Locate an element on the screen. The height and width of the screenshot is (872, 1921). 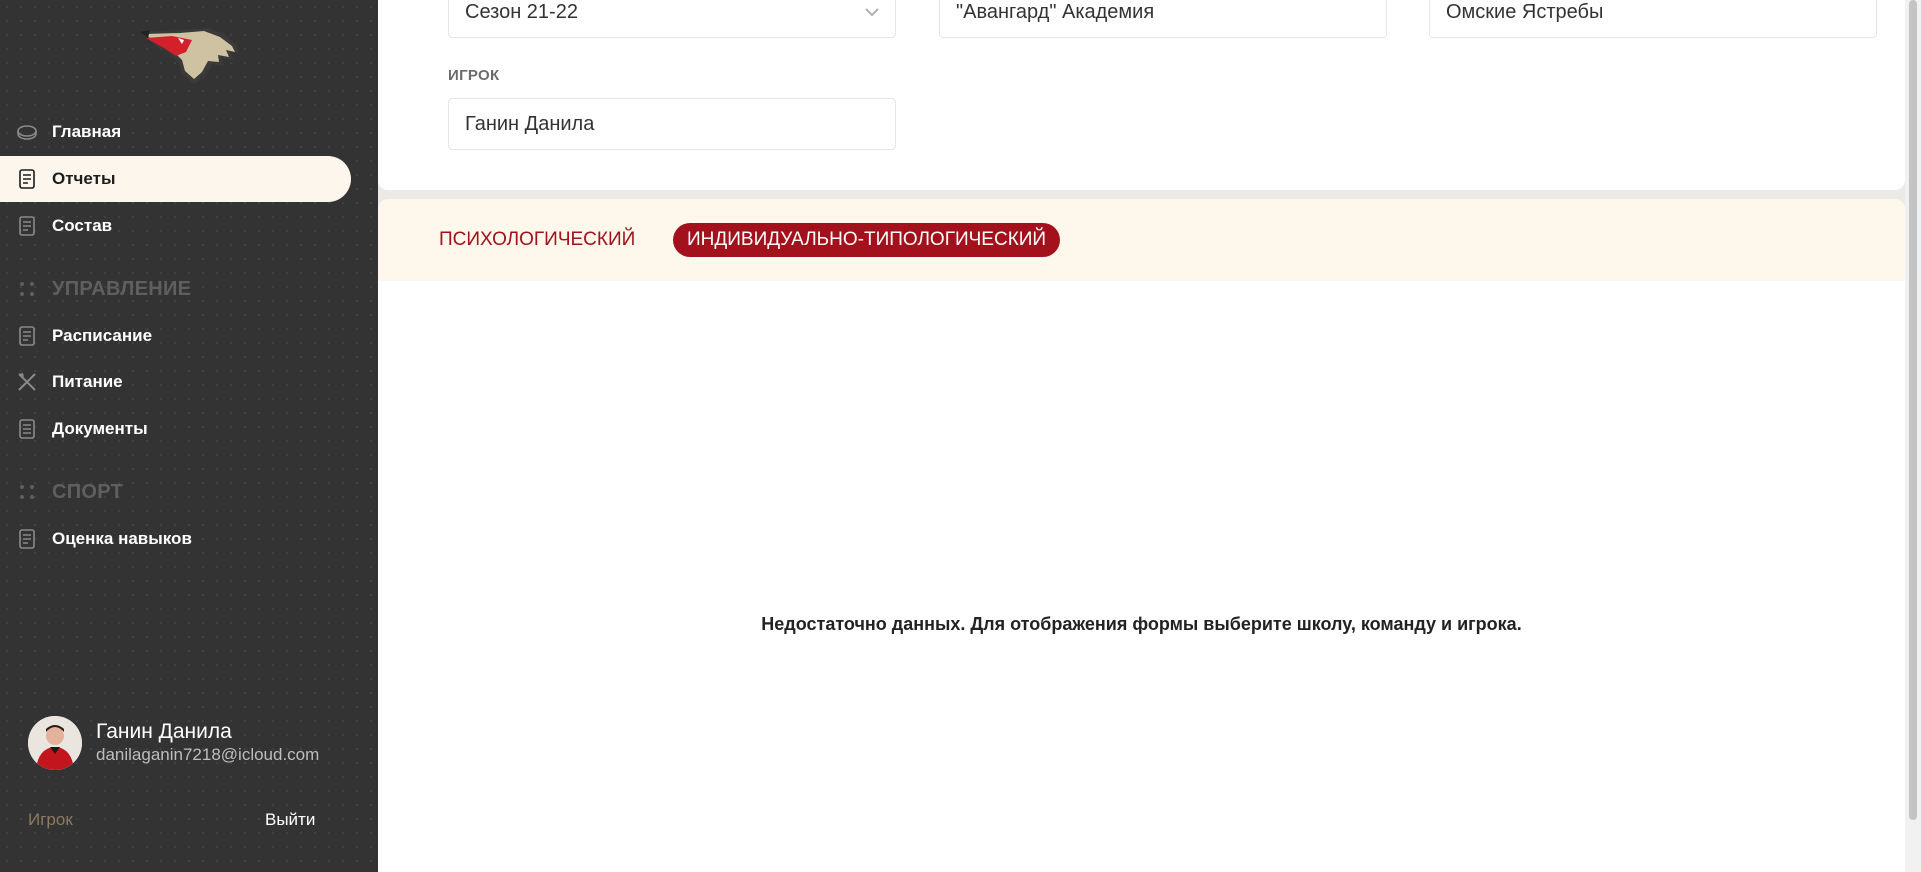
nav-item-label: Главная is located at coordinates (87, 131).